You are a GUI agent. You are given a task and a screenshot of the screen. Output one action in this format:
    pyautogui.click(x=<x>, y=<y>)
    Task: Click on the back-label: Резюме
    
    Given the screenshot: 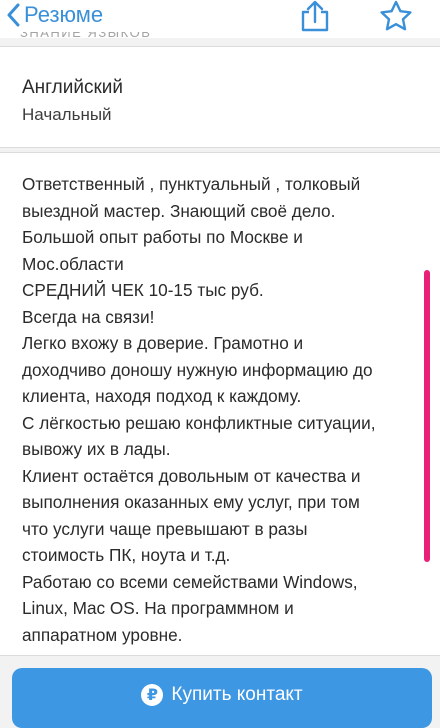 What is the action you would take?
    pyautogui.click(x=64, y=14)
    